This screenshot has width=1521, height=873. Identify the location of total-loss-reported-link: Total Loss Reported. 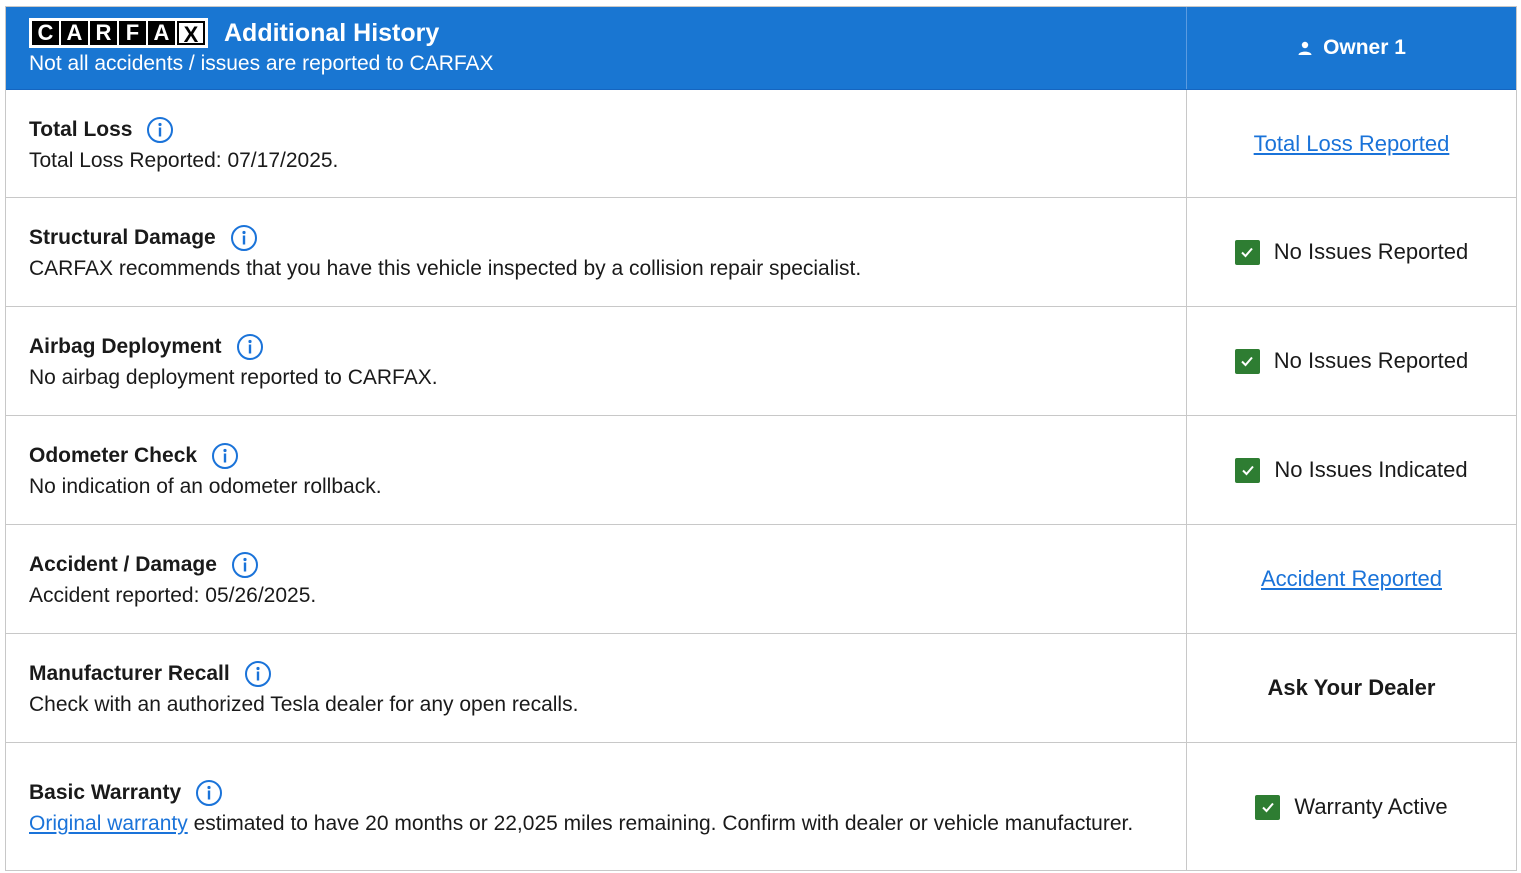
(1352, 144).